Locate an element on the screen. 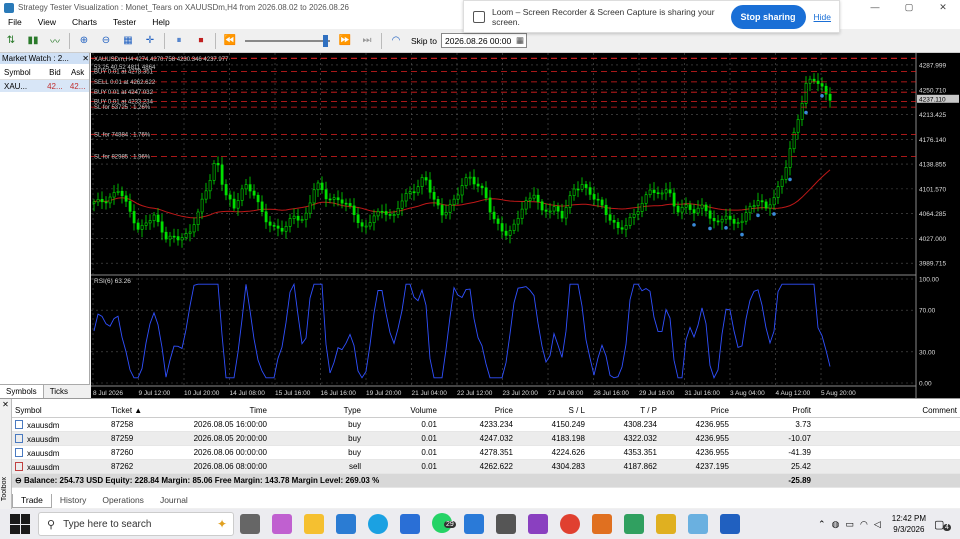 This screenshot has height=539, width=960. windows-start-icon is located at coordinates (20, 524).